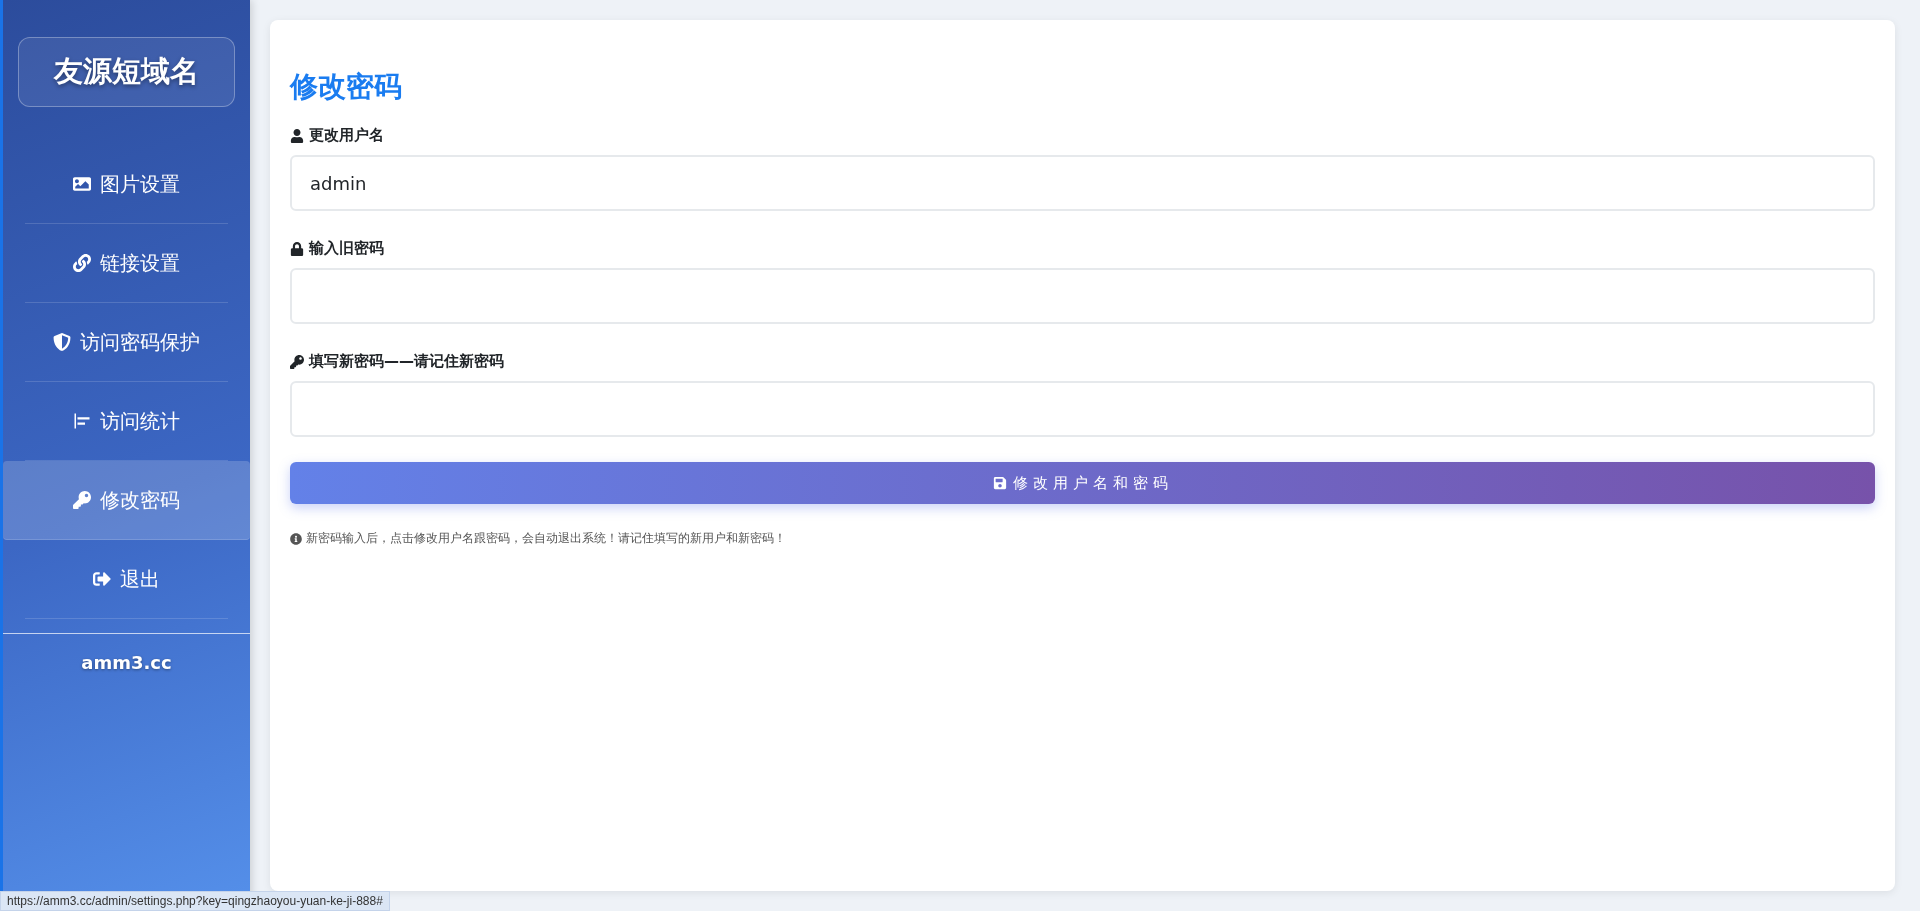 This screenshot has height=911, width=1920. What do you see at coordinates (82, 184) in the screenshot?
I see `image-icon` at bounding box center [82, 184].